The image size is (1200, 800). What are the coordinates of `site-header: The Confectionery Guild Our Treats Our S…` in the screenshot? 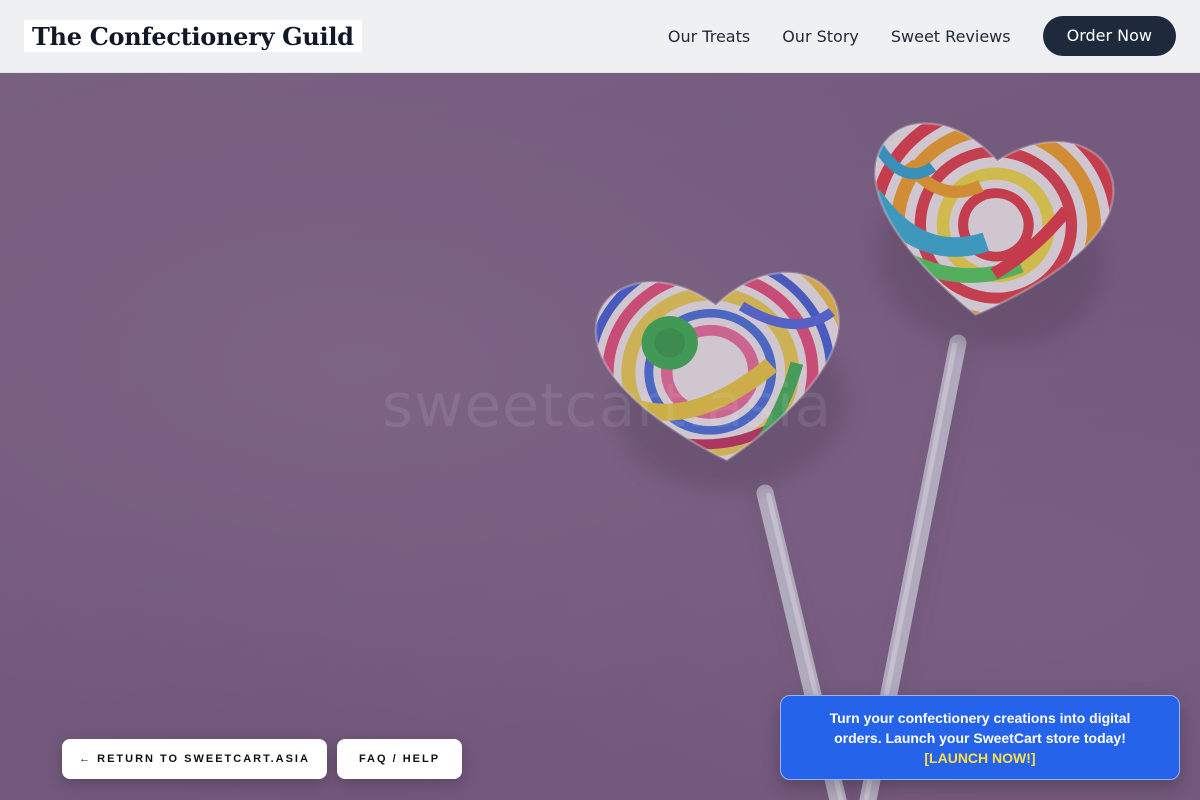 It's located at (600, 36).